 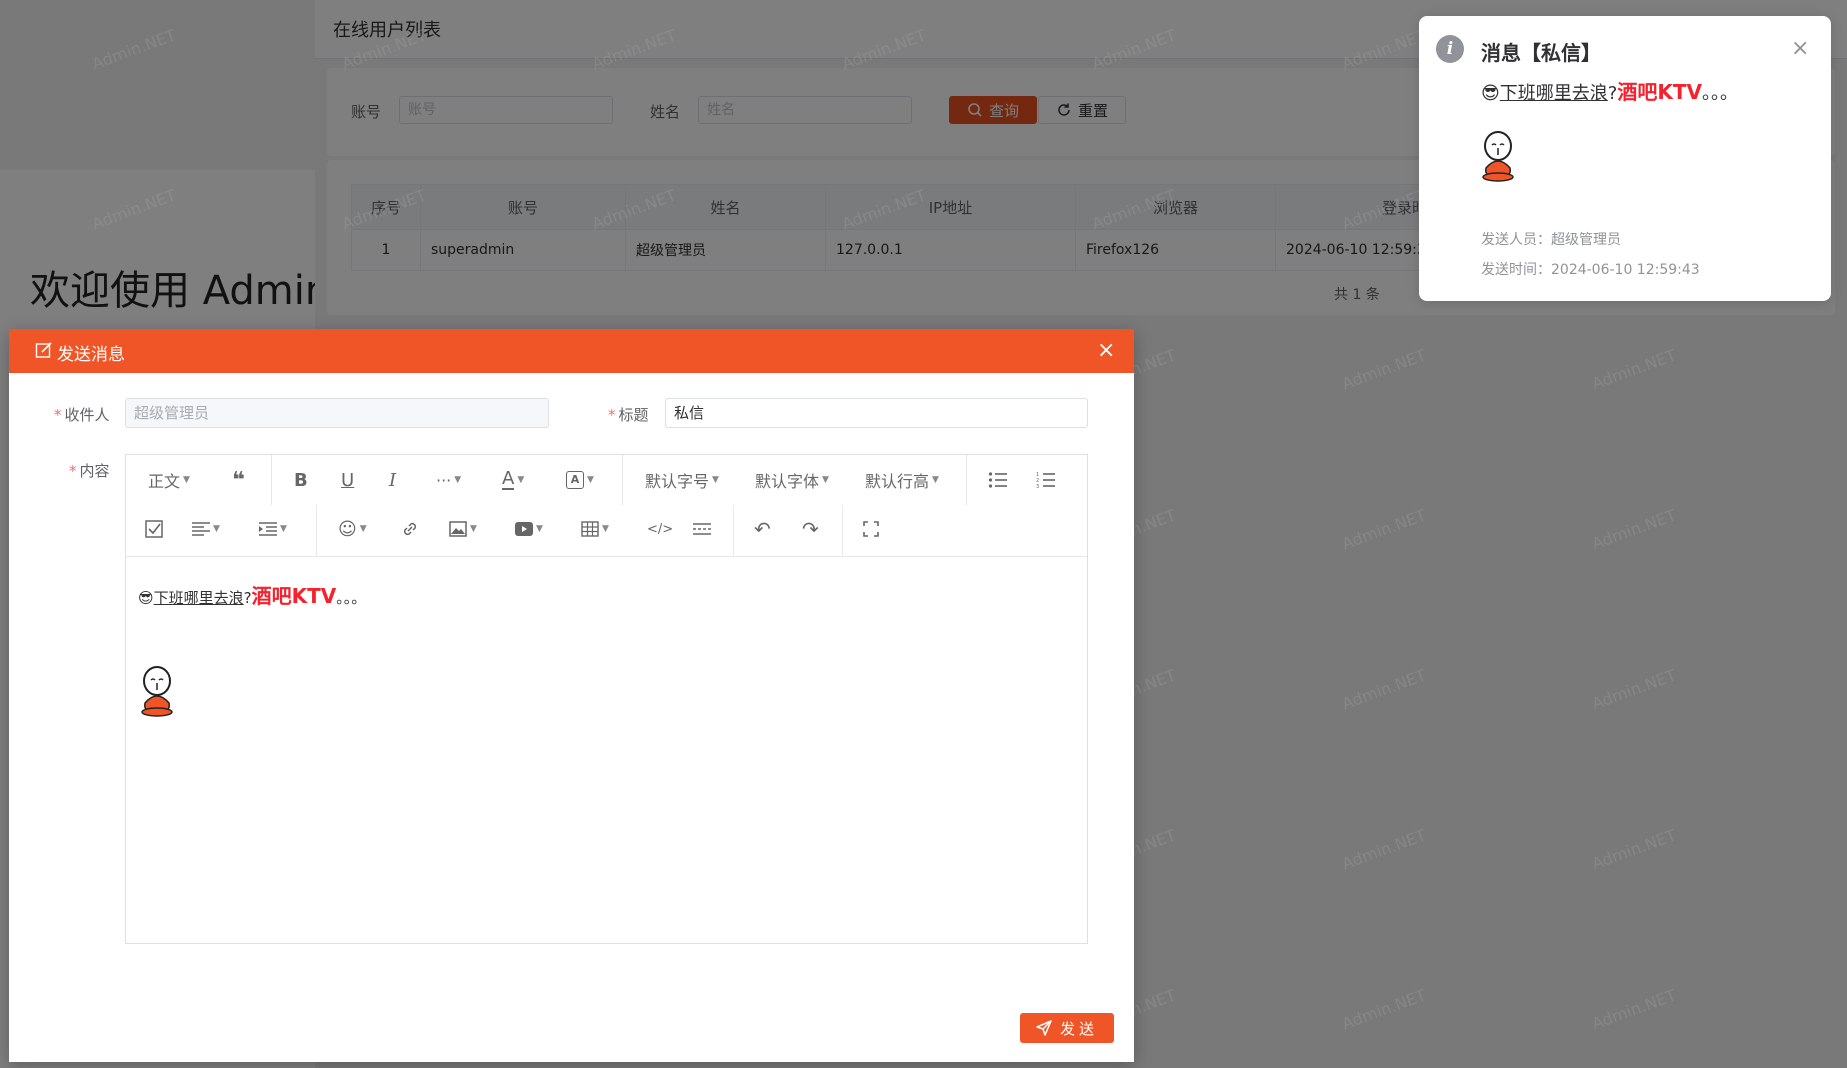 What do you see at coordinates (82, 415) in the screenshot?
I see `recipient-label: * 收件人` at bounding box center [82, 415].